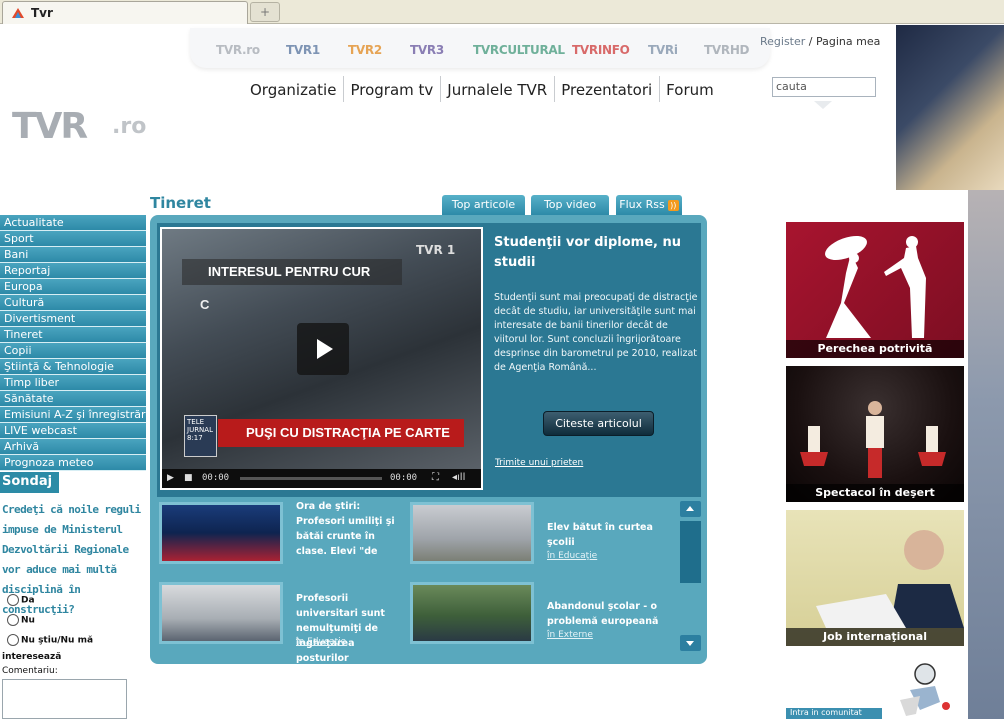  I want to click on promo-caption: Perechea potrivită, so click(875, 349).